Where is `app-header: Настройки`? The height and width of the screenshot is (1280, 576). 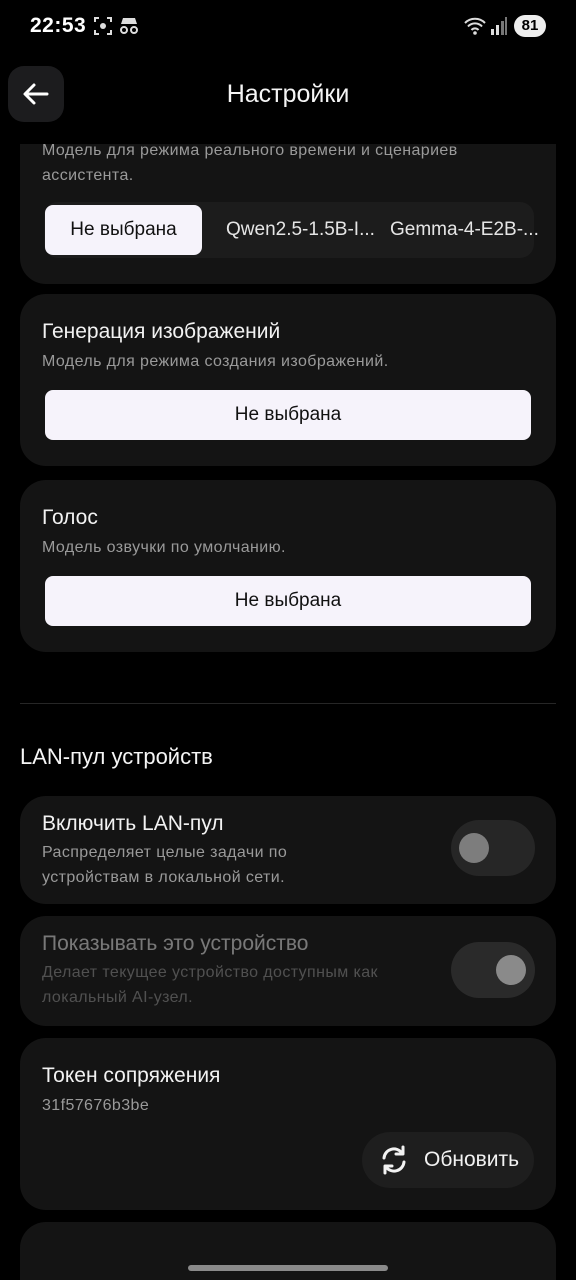
app-header: Настройки is located at coordinates (288, 99).